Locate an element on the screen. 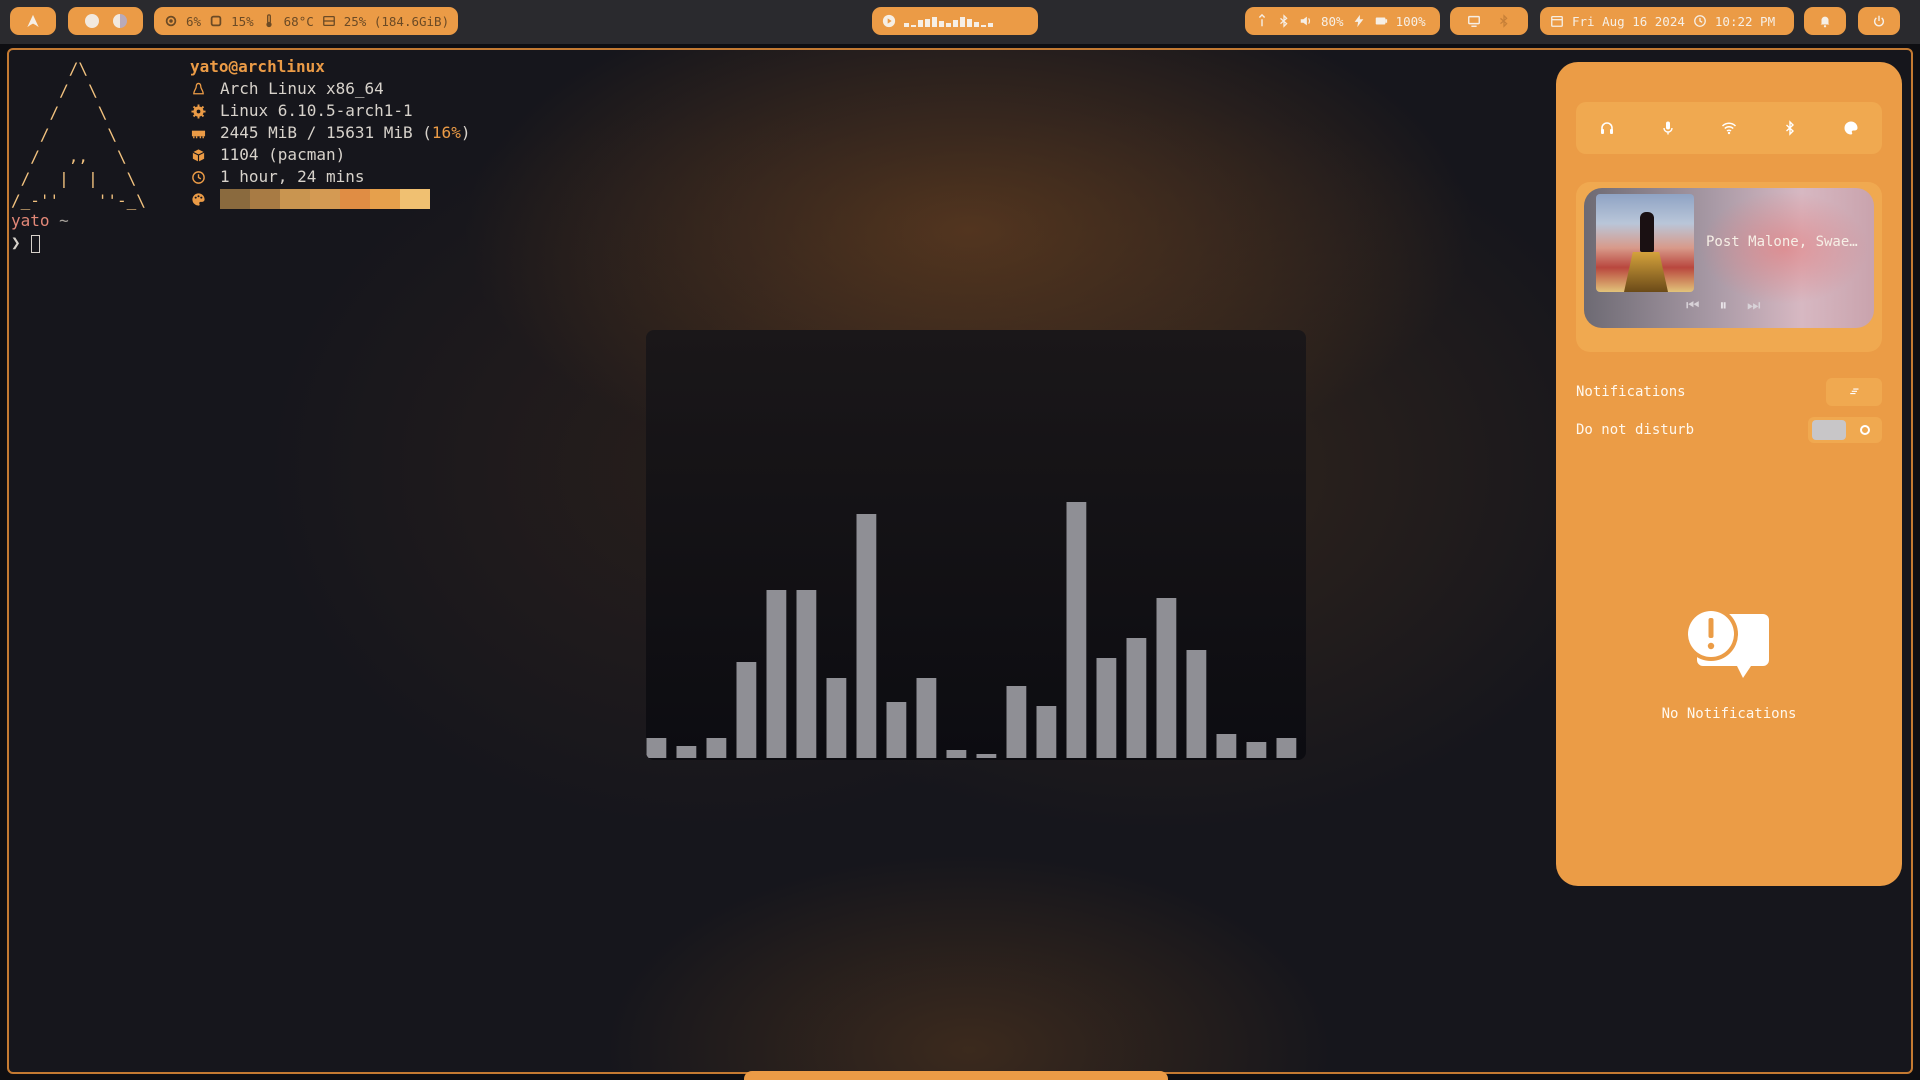 This screenshot has height=1080, width=1920. no-notifications-icon is located at coordinates (1726, 642).